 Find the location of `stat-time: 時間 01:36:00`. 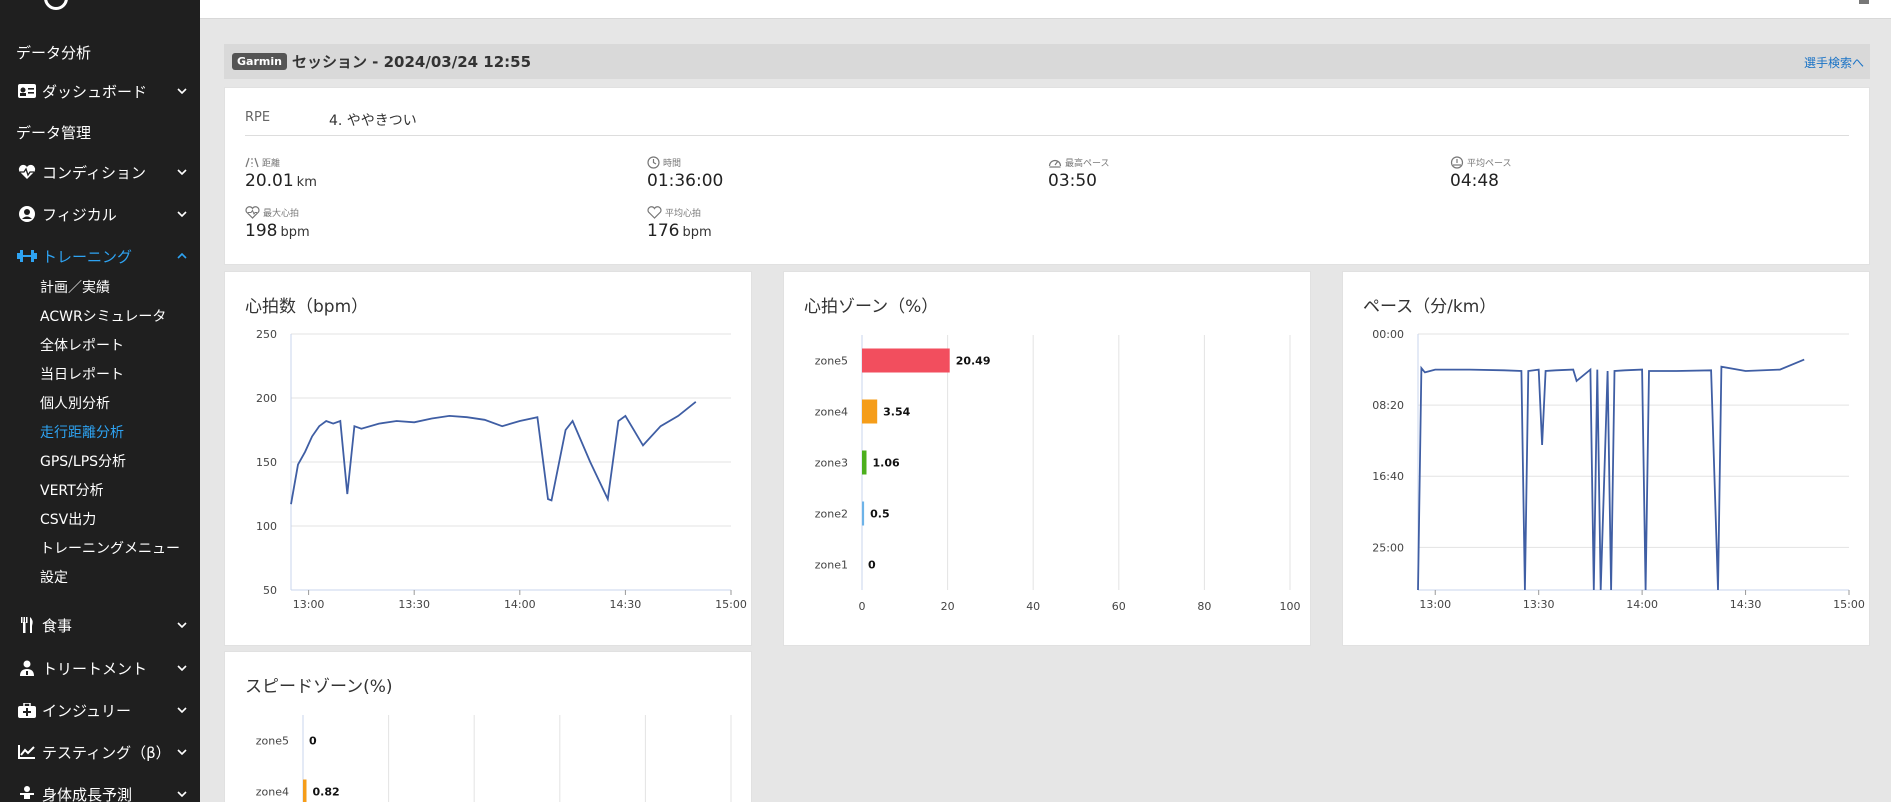

stat-time: 時間 01:36:00 is located at coordinates (685, 173).